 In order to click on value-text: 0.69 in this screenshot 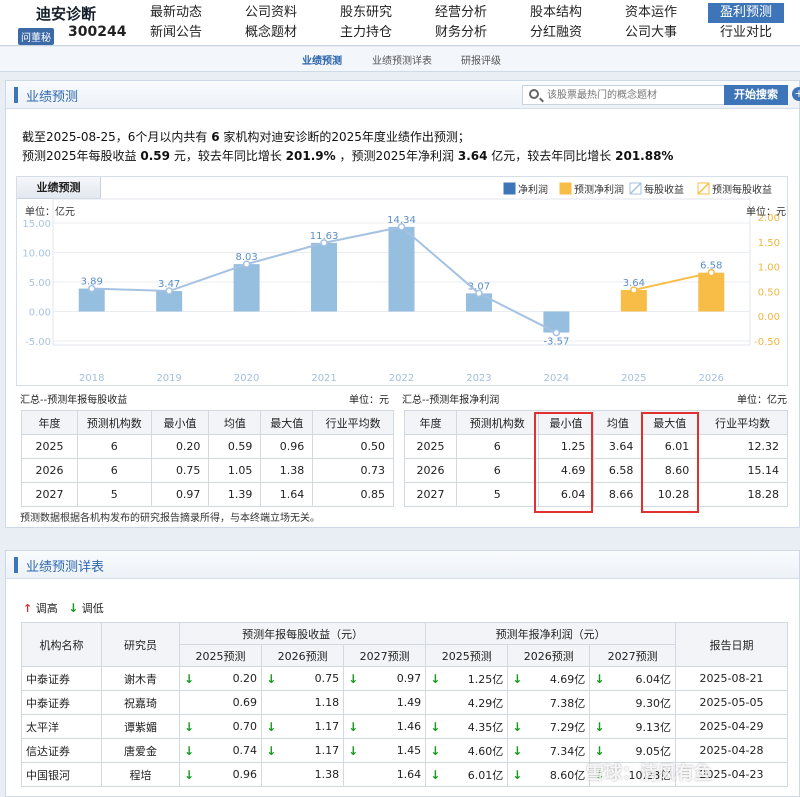, I will do `click(245, 702)`.